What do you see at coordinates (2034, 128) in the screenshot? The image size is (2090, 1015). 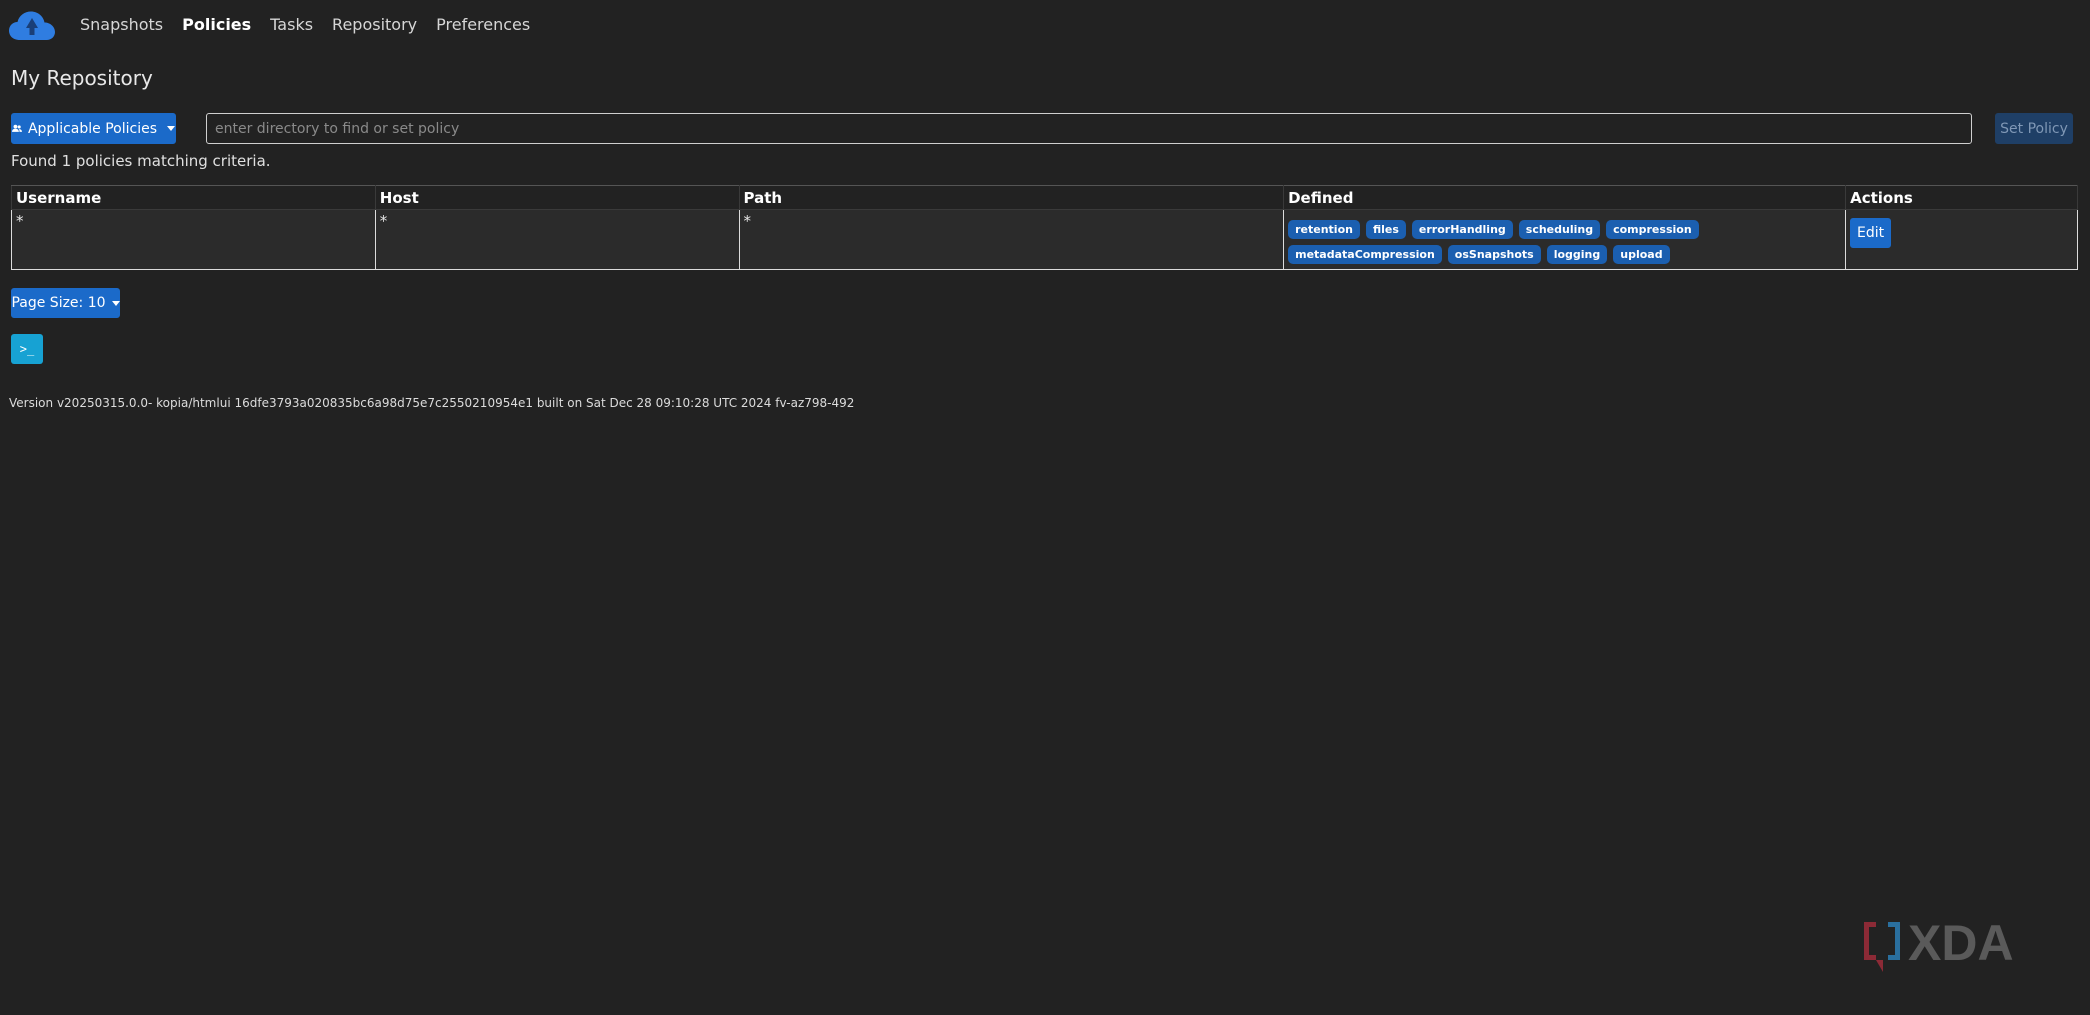 I see `set-policy-button: Set Policy` at bounding box center [2034, 128].